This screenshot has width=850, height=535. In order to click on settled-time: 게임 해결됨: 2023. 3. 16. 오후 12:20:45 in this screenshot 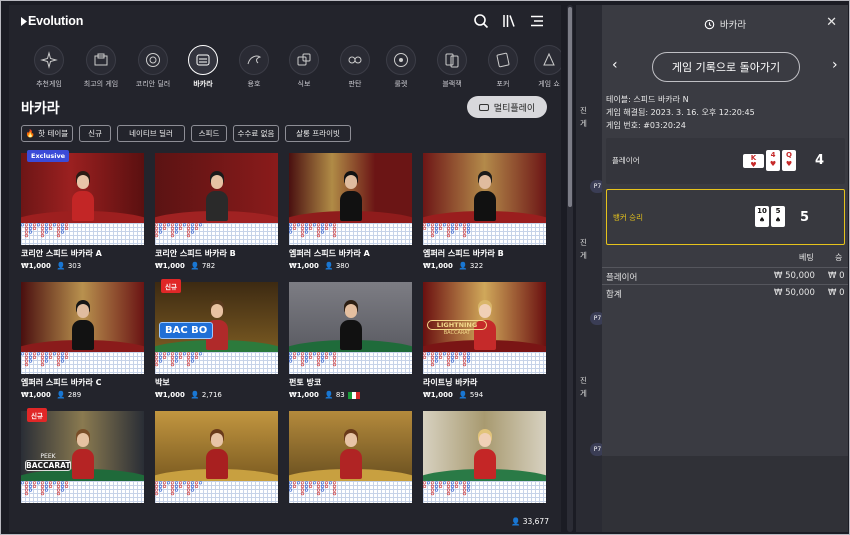, I will do `click(680, 112)`.